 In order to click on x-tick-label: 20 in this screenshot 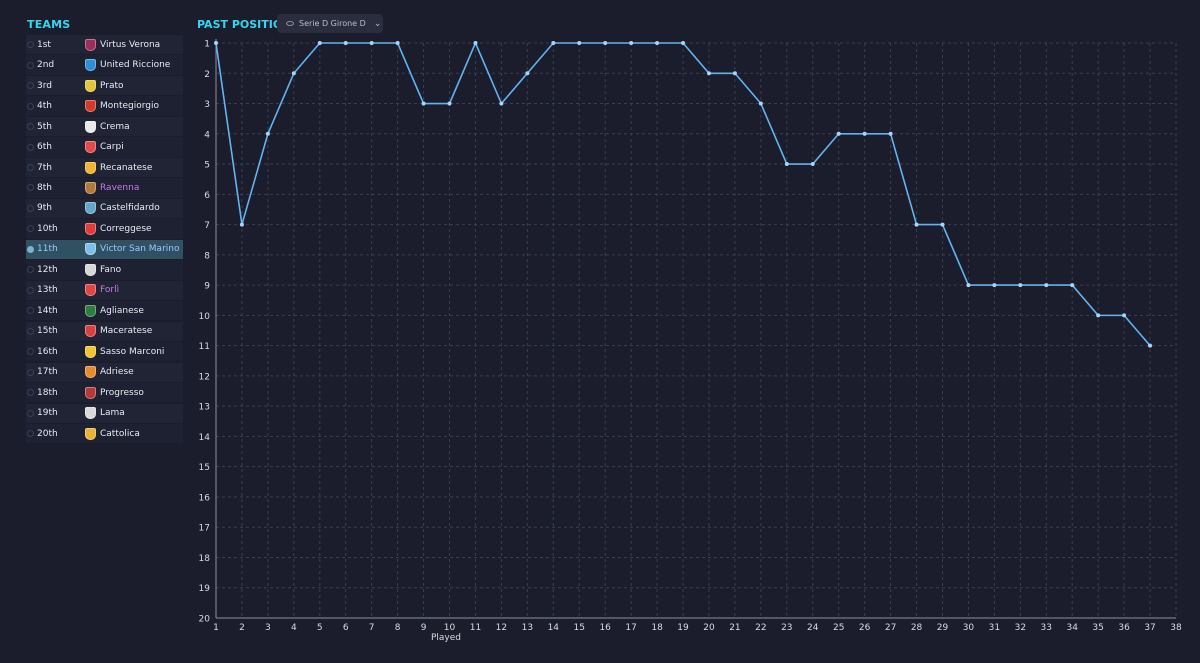, I will do `click(709, 628)`.